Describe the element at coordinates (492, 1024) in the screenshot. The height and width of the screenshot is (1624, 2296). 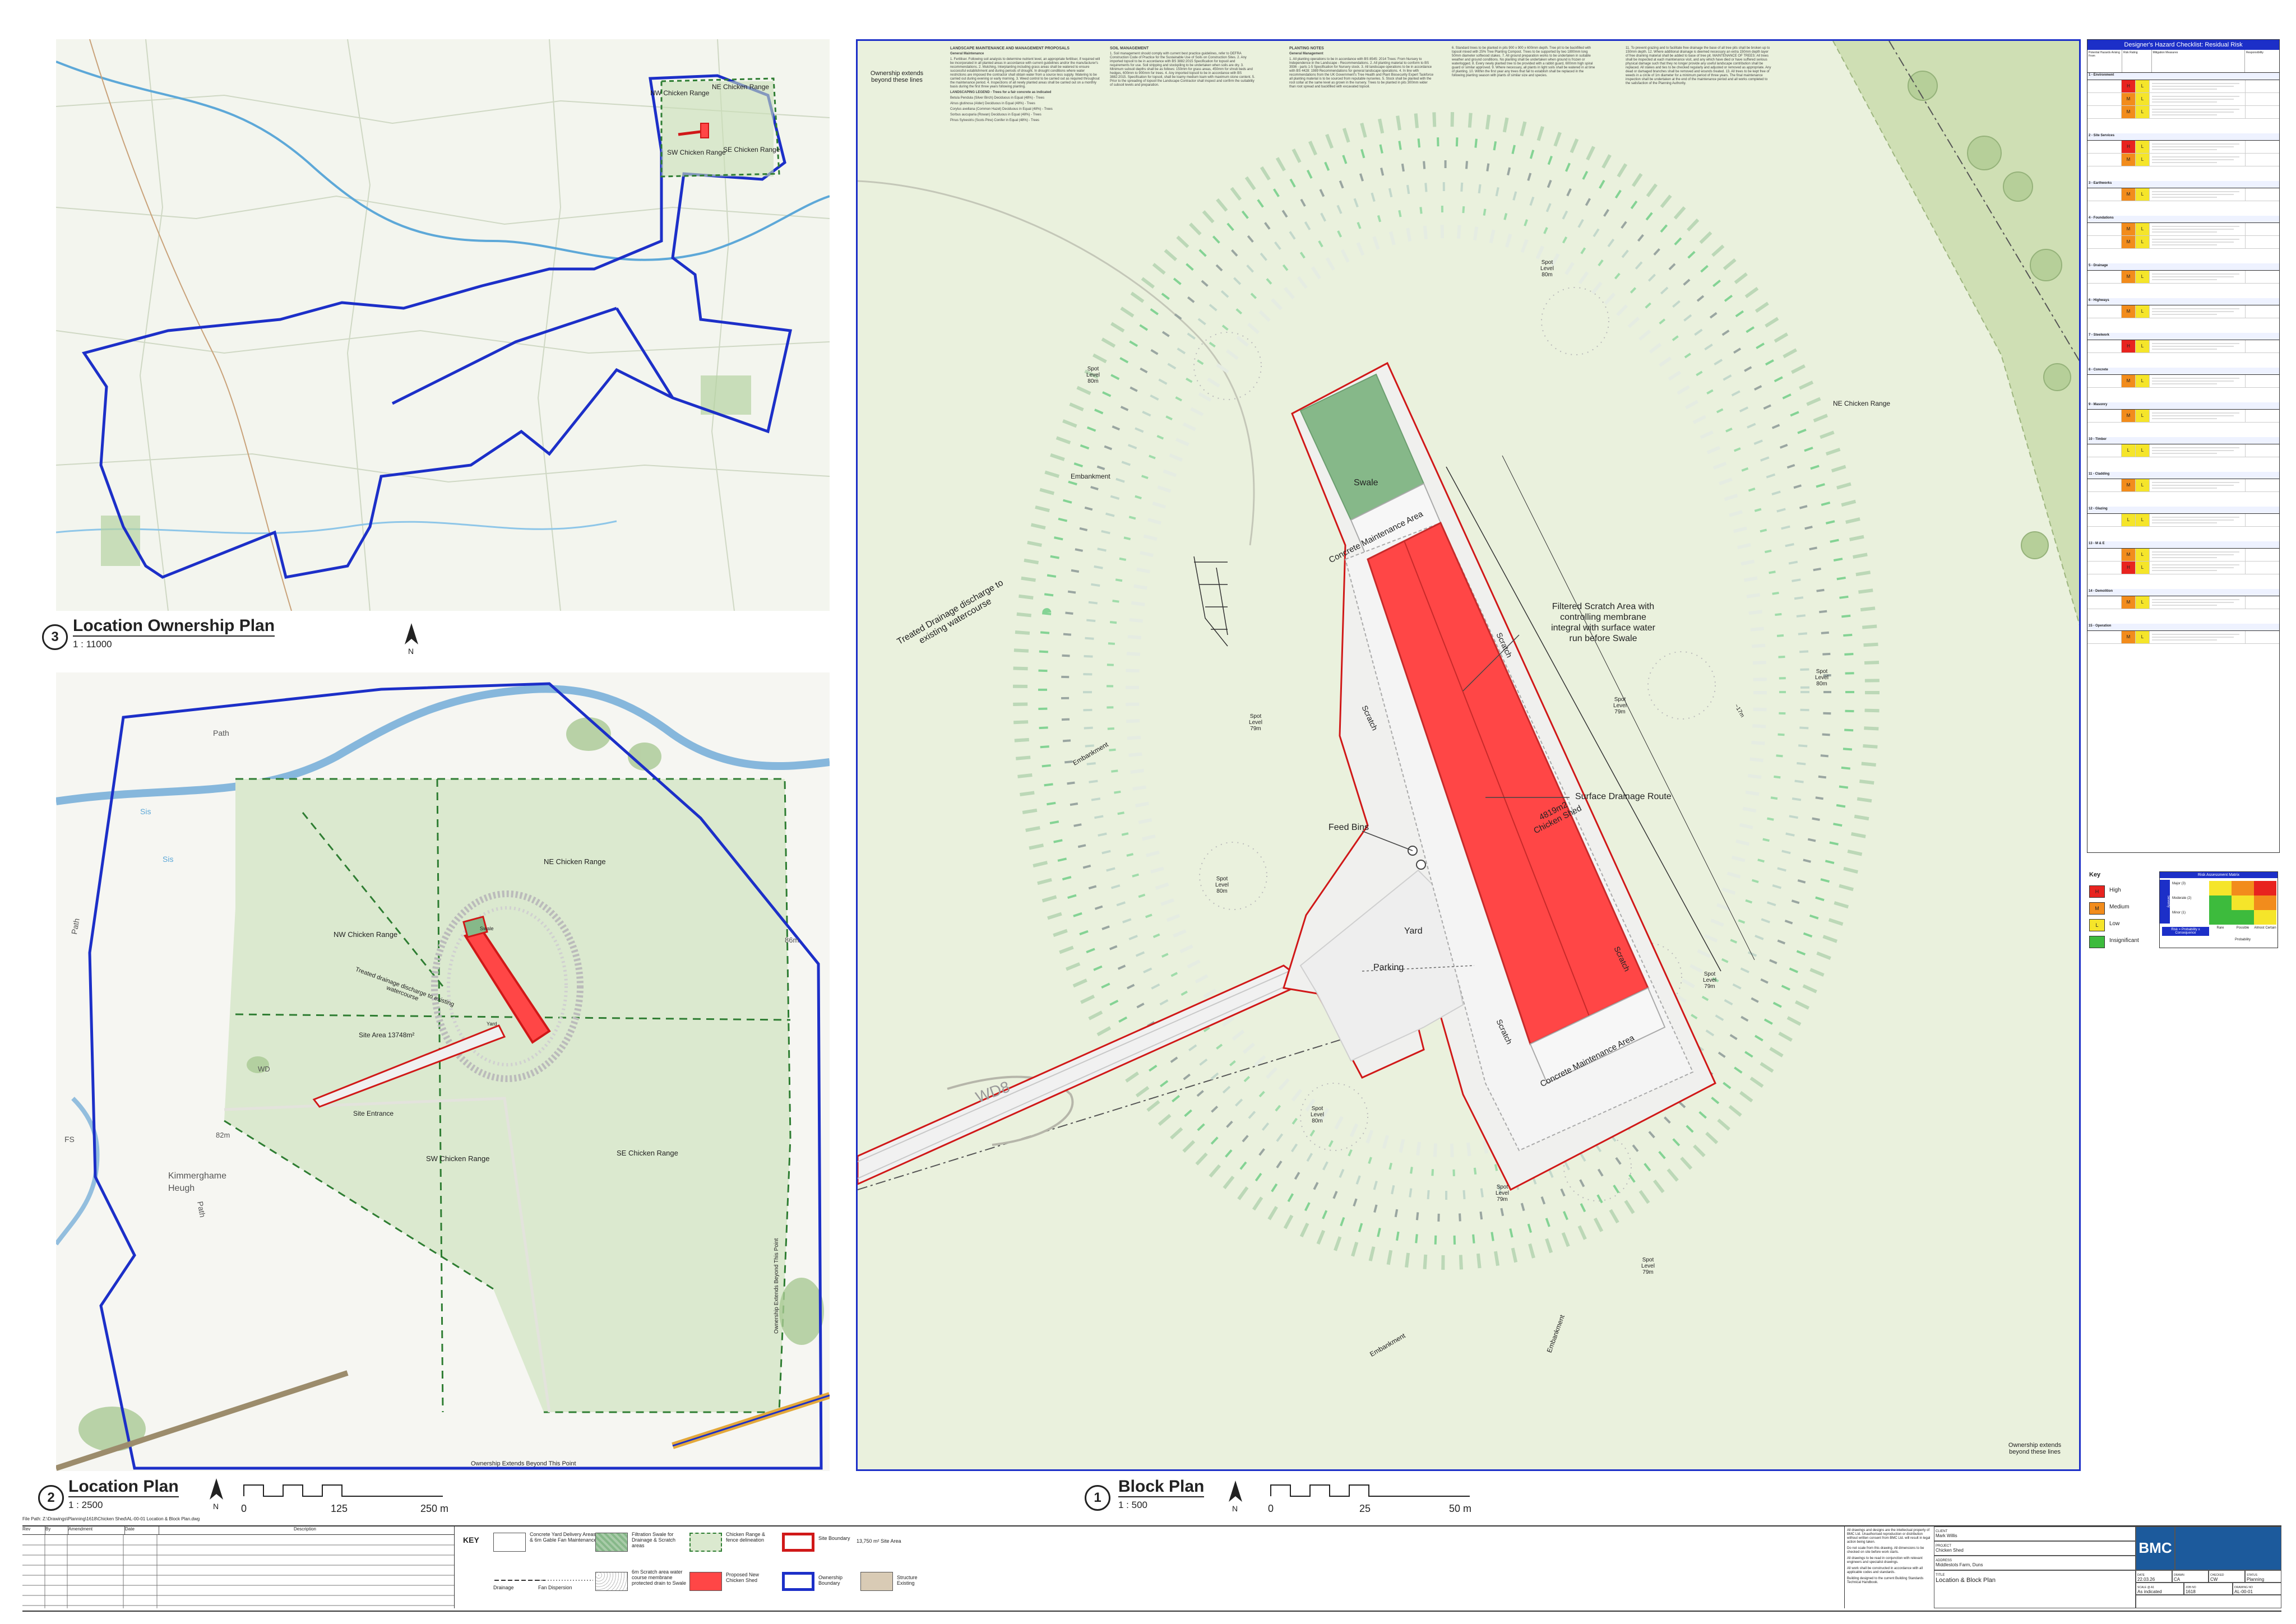
I see `lp-yard-label: Yard` at that location.